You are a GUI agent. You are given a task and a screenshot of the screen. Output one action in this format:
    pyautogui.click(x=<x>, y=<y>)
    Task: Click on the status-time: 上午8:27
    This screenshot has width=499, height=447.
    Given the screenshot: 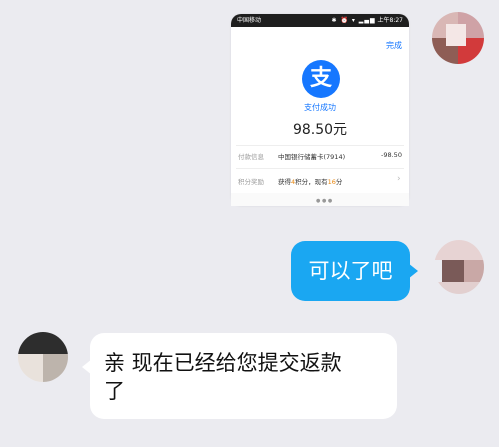 What is the action you would take?
    pyautogui.click(x=390, y=20)
    